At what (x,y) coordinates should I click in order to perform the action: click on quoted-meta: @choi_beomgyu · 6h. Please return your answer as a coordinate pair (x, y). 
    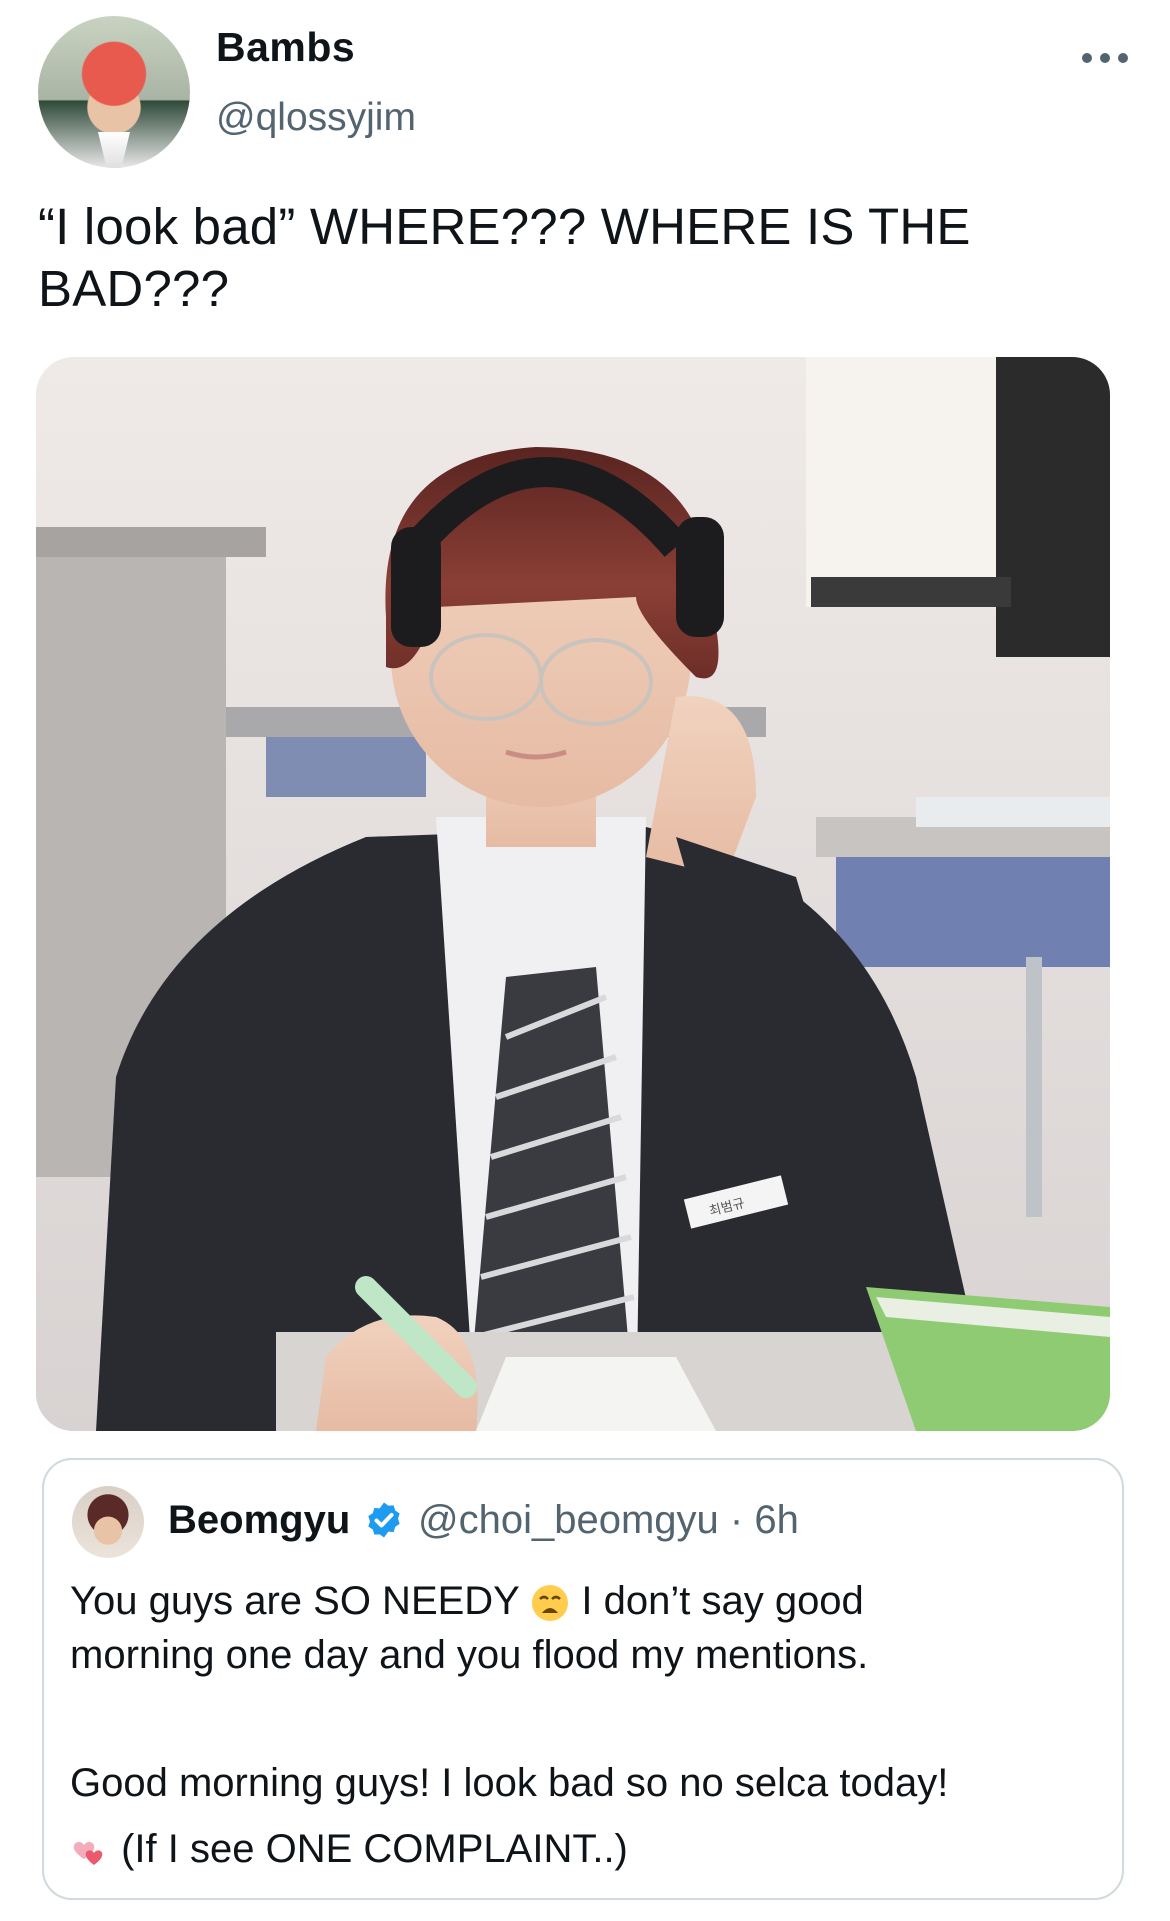
    Looking at the image, I should click on (608, 1520).